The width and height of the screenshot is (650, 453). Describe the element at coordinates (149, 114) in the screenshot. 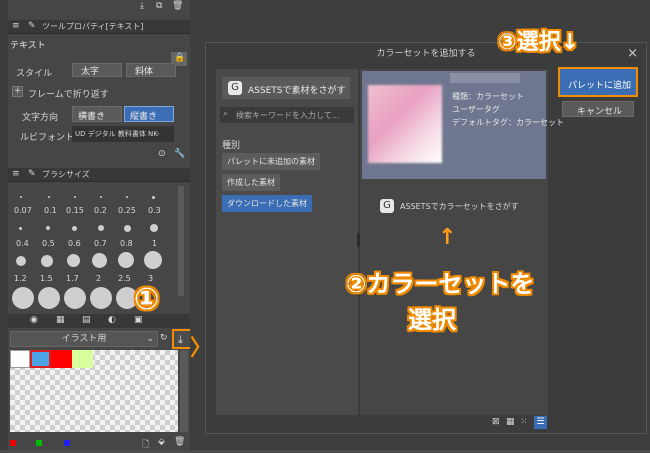

I see `vertical-writing-button: 縦書き` at that location.